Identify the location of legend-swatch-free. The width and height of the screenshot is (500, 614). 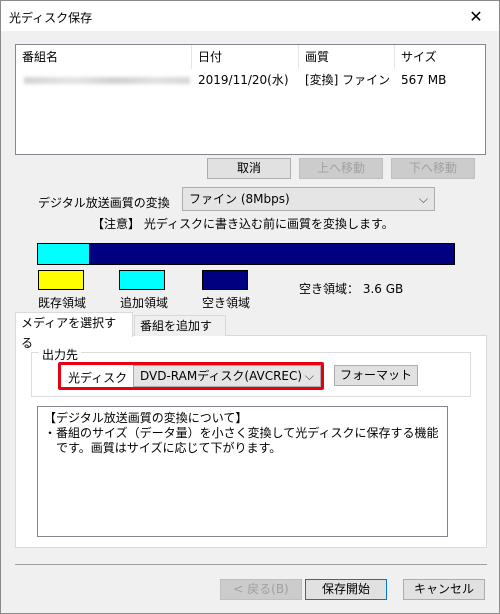
(225, 280).